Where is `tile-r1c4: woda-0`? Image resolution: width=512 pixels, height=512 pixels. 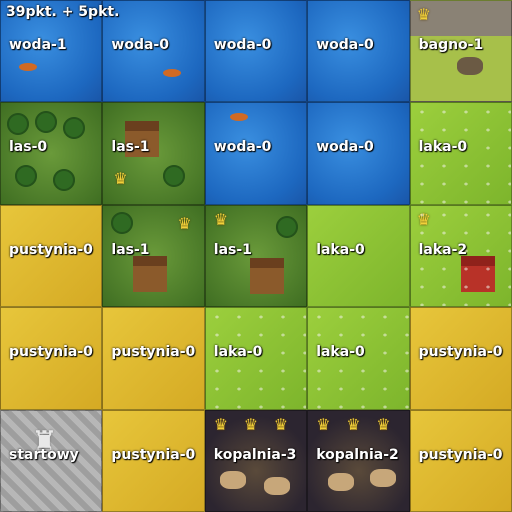
tile-r1c4: woda-0 is located at coordinates (358, 51).